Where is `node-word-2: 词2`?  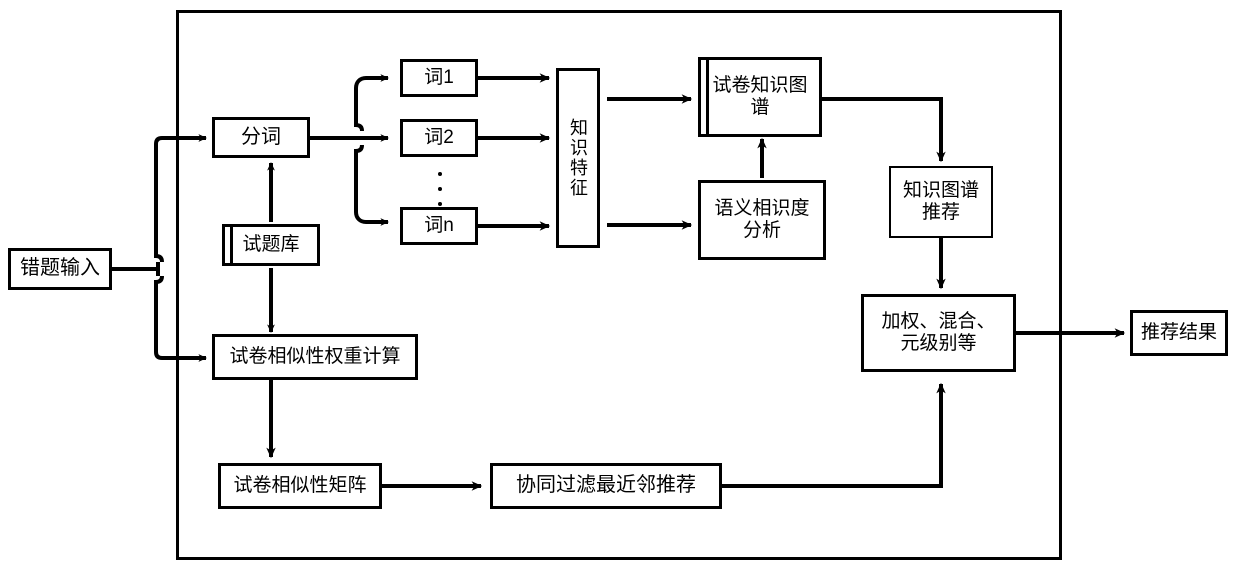 node-word-2: 词2 is located at coordinates (439, 138).